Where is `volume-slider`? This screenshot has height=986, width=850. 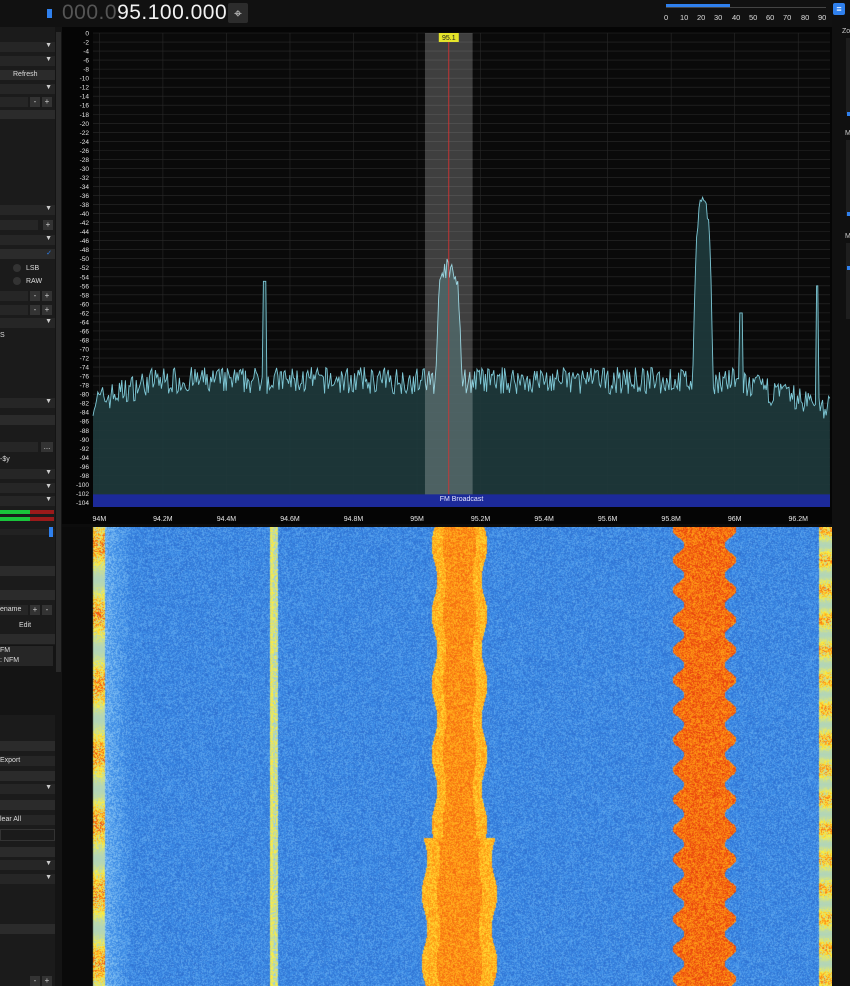 volume-slider is located at coordinates (27, 532).